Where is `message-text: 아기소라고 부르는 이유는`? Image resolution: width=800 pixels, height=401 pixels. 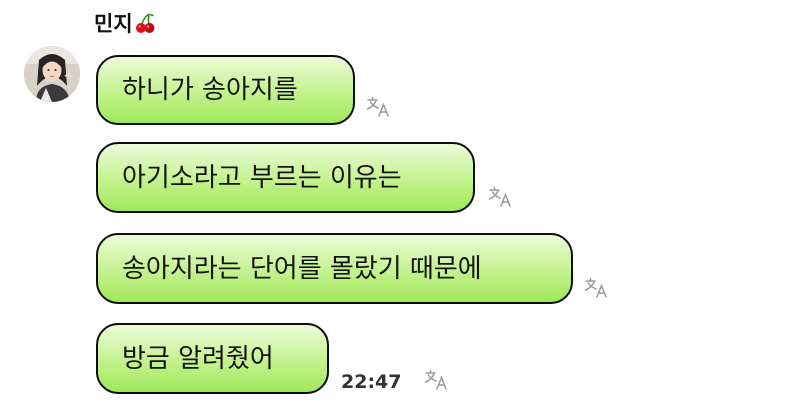
message-text: 아기소라고 부르는 이유는 is located at coordinates (262, 177).